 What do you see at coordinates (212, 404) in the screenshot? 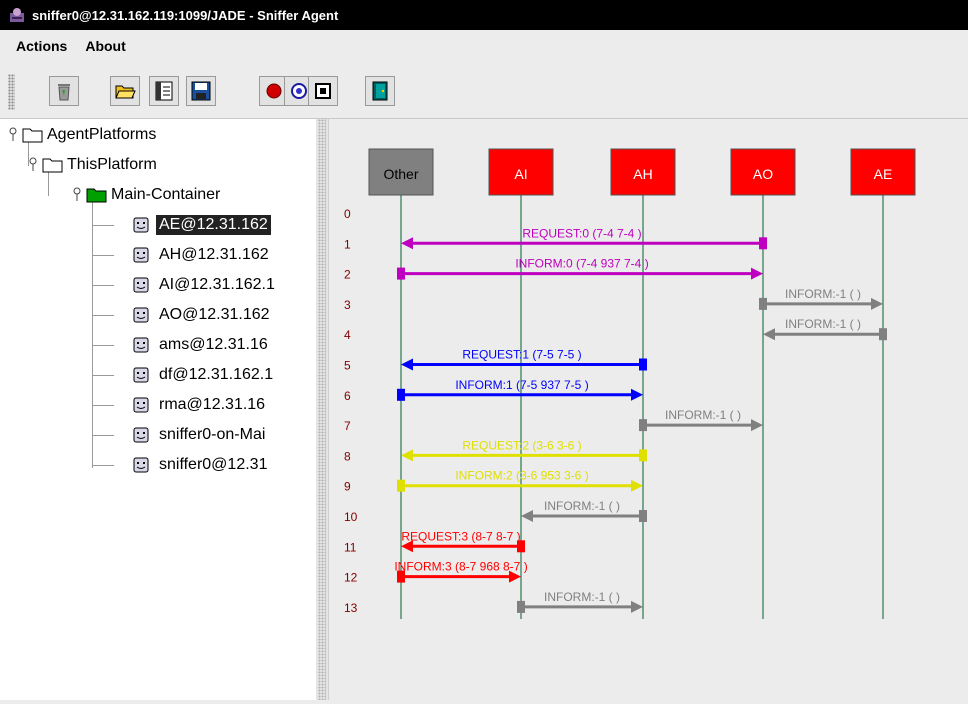
I see `tree-node-label: rma@12.31.16` at bounding box center [212, 404].